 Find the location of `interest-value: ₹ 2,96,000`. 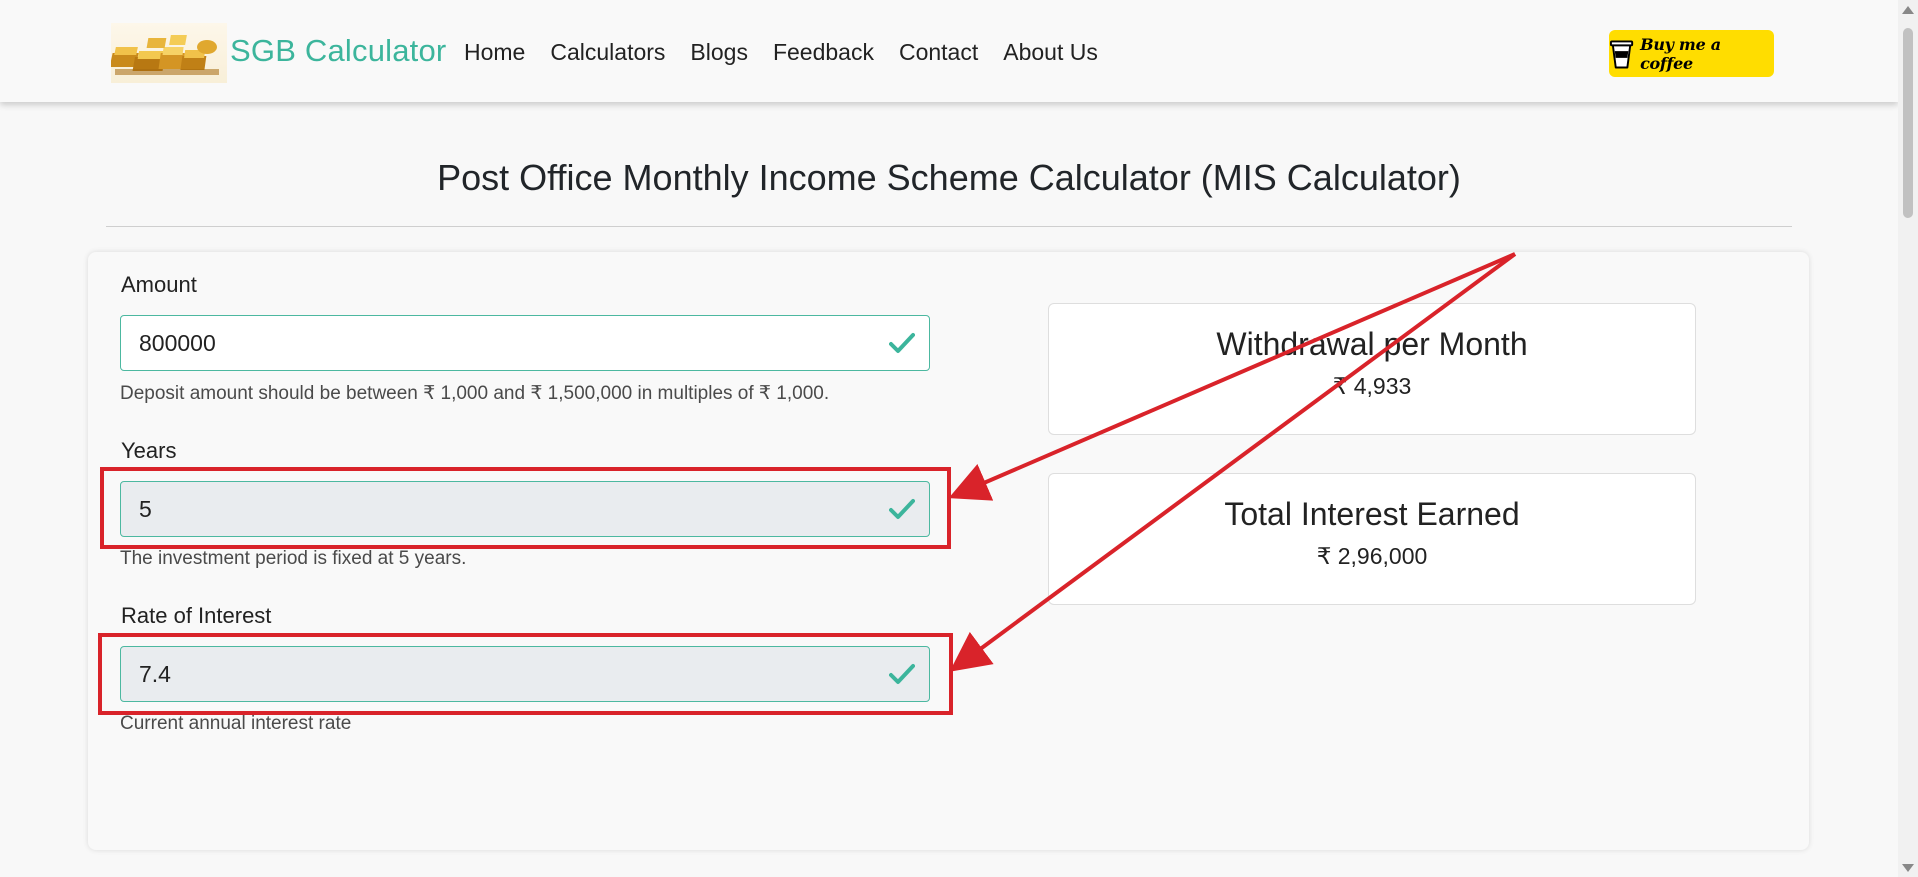

interest-value: ₹ 2,96,000 is located at coordinates (1372, 556).